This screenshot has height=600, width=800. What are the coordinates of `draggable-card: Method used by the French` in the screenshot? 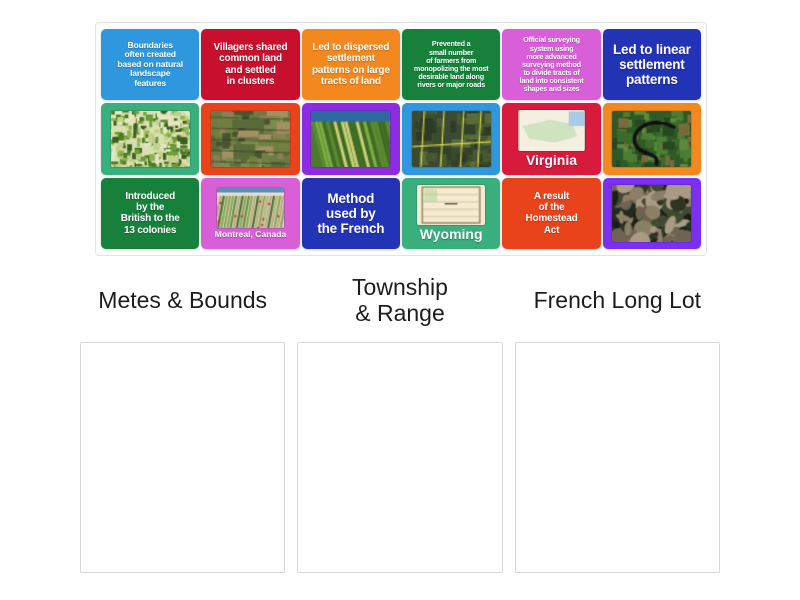 It's located at (350, 213).